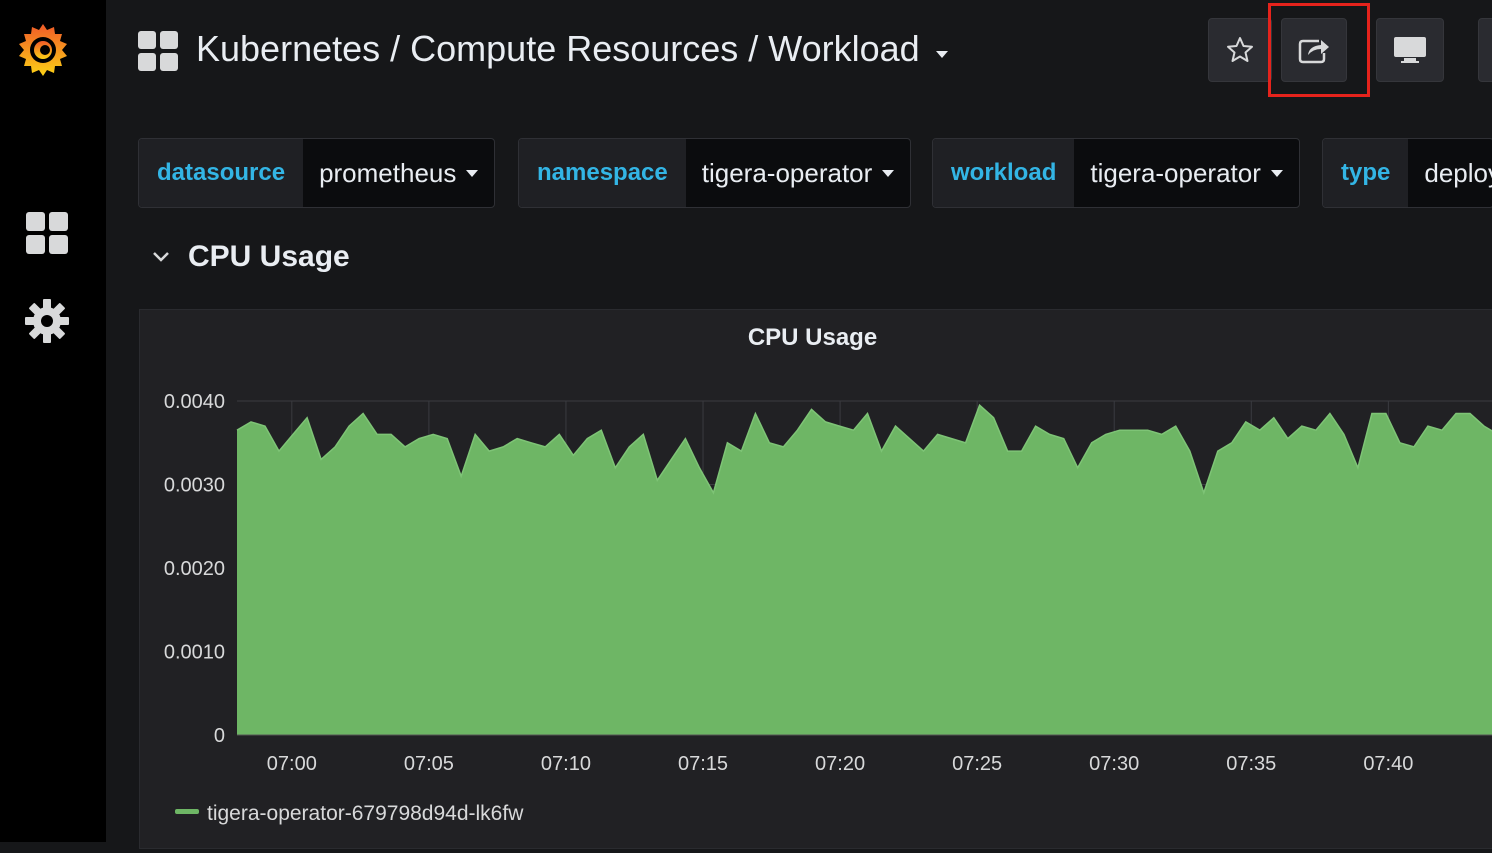 The width and height of the screenshot is (1492, 853). Describe the element at coordinates (977, 764) in the screenshot. I see `x-tick-label: 07:25` at that location.